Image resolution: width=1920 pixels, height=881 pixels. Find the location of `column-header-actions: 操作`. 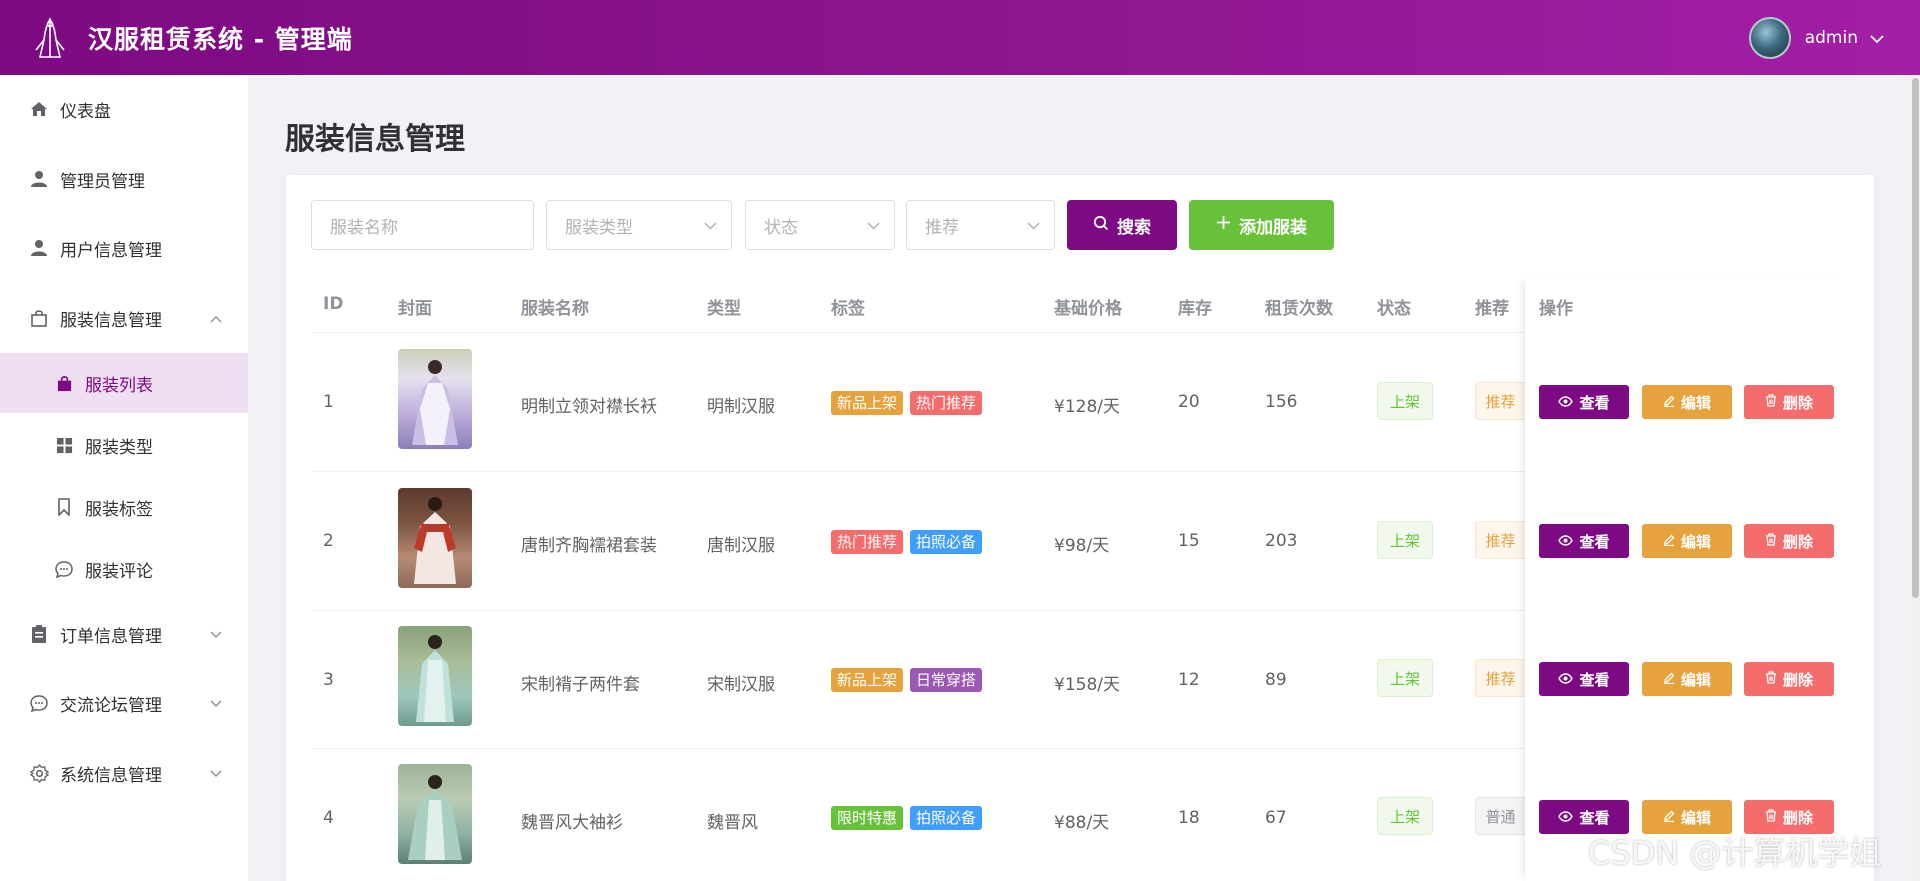

column-header-actions: 操作 is located at coordinates (1556, 309).